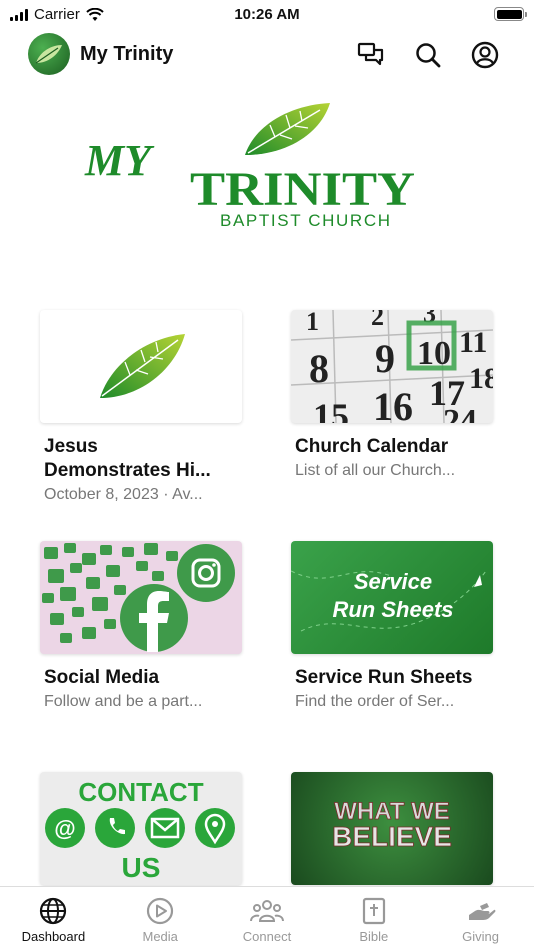 The height and width of the screenshot is (950, 534). I want to click on messages-button, so click(371, 55).